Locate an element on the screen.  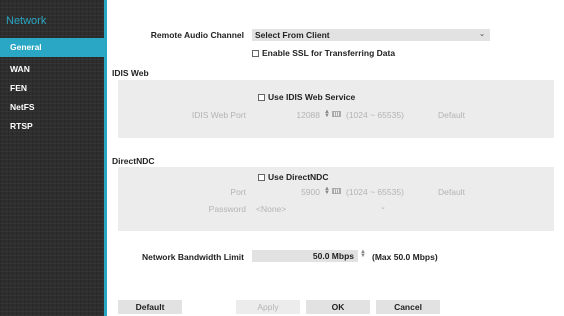
directndc-port-range: (1024 ~ 65535) is located at coordinates (375, 192).